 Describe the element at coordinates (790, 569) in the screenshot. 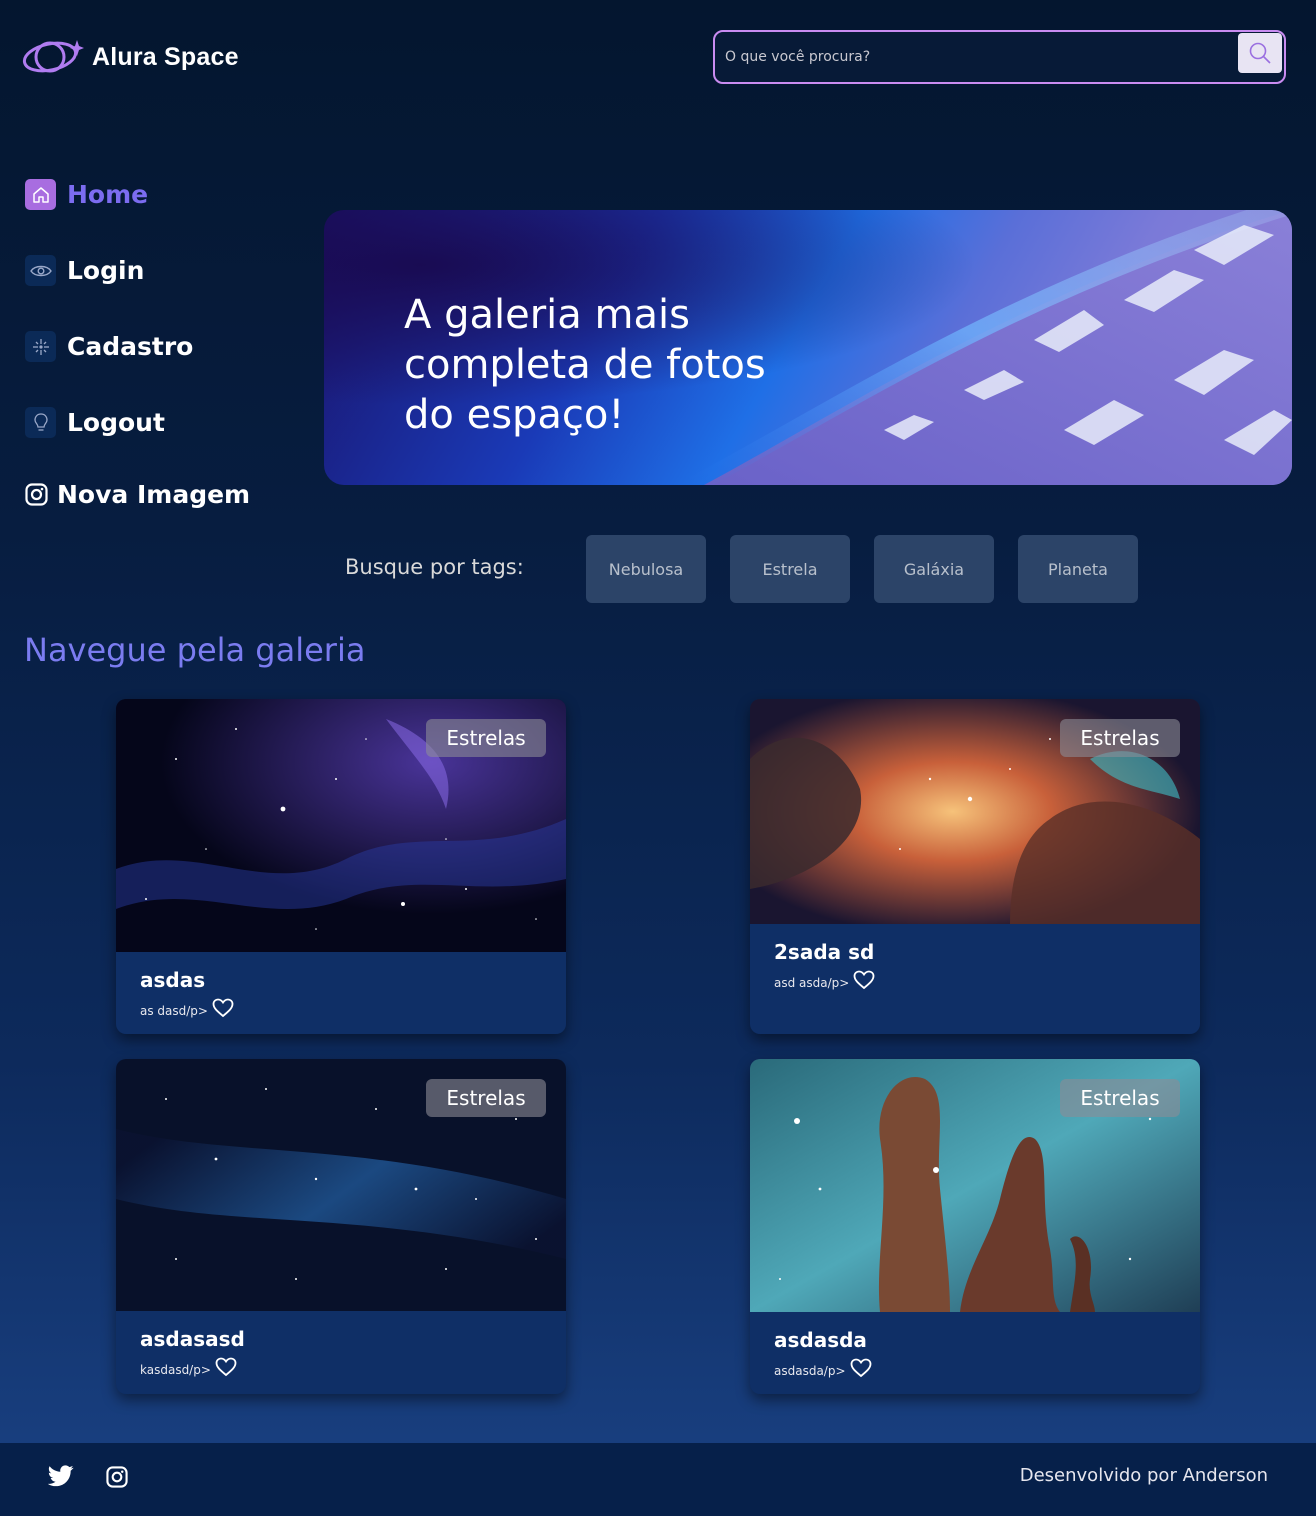

I see `tag-button-estrela: Estrela` at that location.